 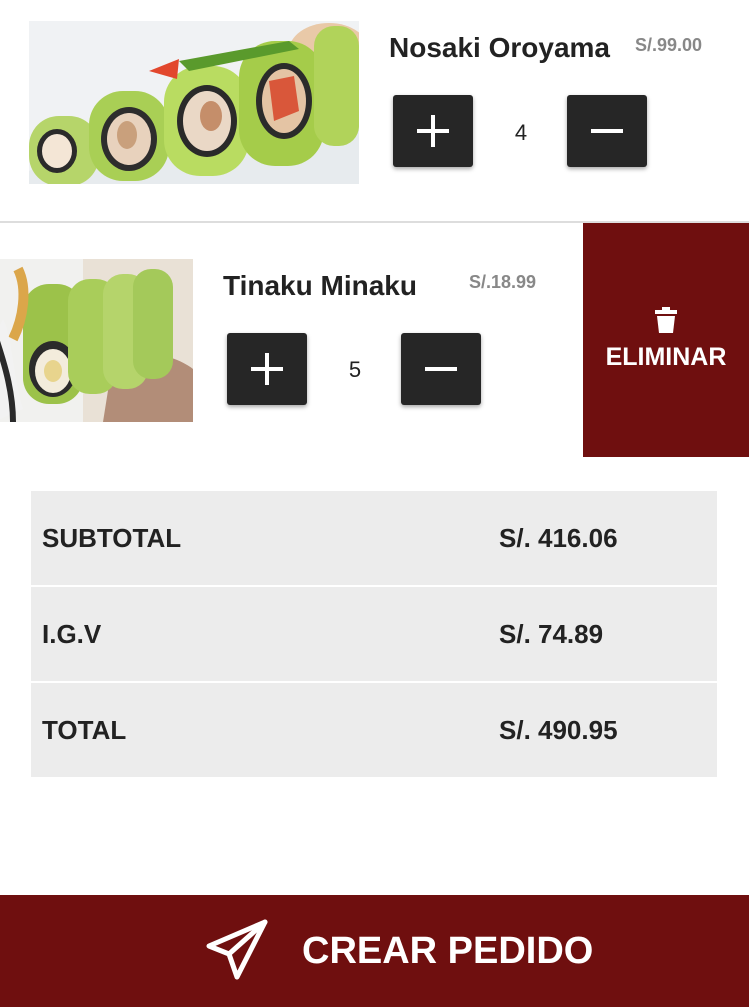 What do you see at coordinates (558, 730) in the screenshot?
I see `summary-value: S/. 490.95` at bounding box center [558, 730].